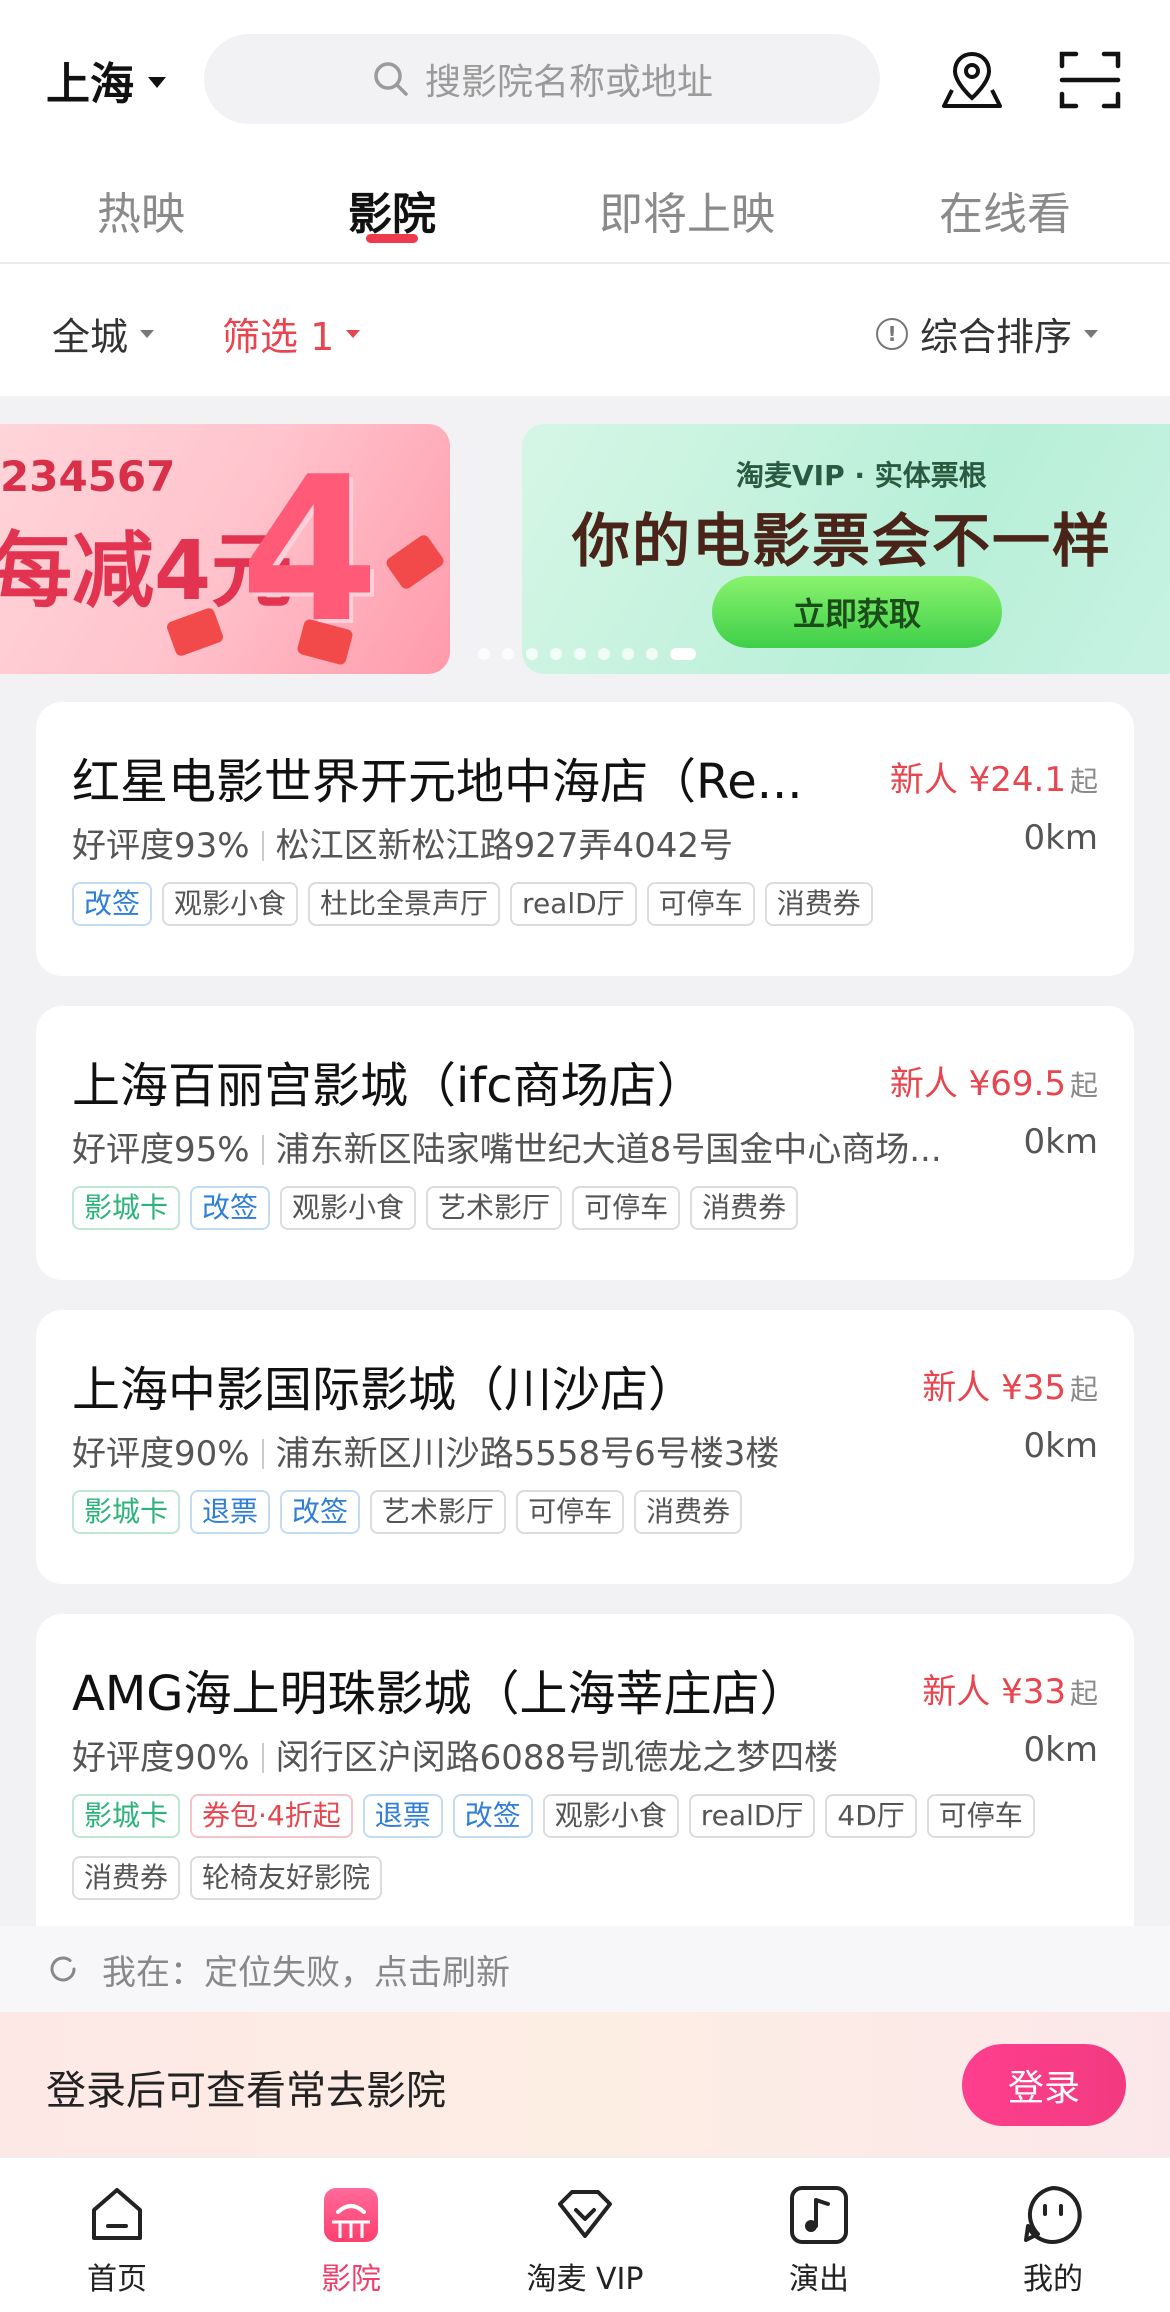 The height and width of the screenshot is (2312, 1170). I want to click on vip-heart-icon, so click(585, 2214).